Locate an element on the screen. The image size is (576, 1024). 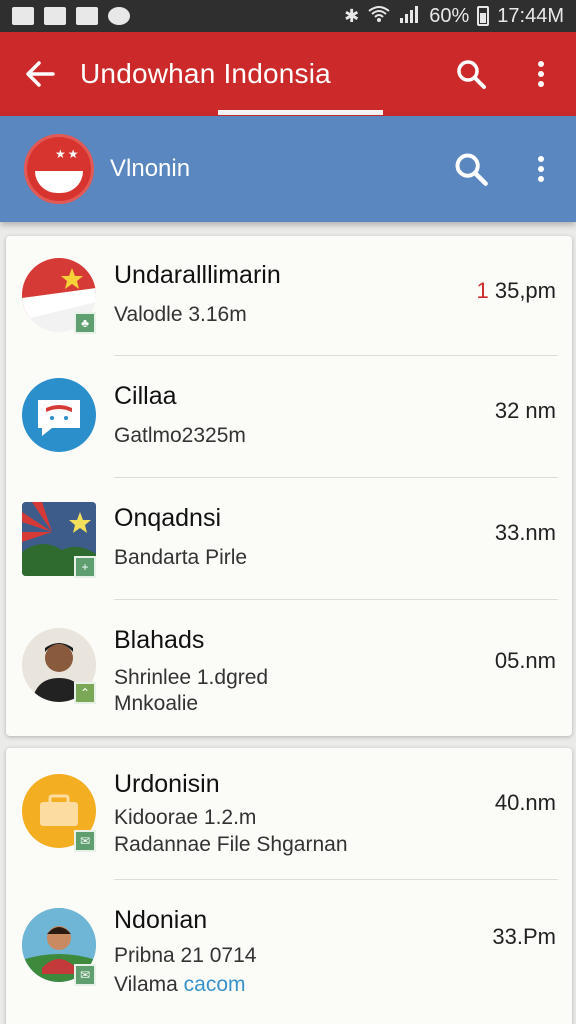
app-badge-icon: + is located at coordinates (85, 567).